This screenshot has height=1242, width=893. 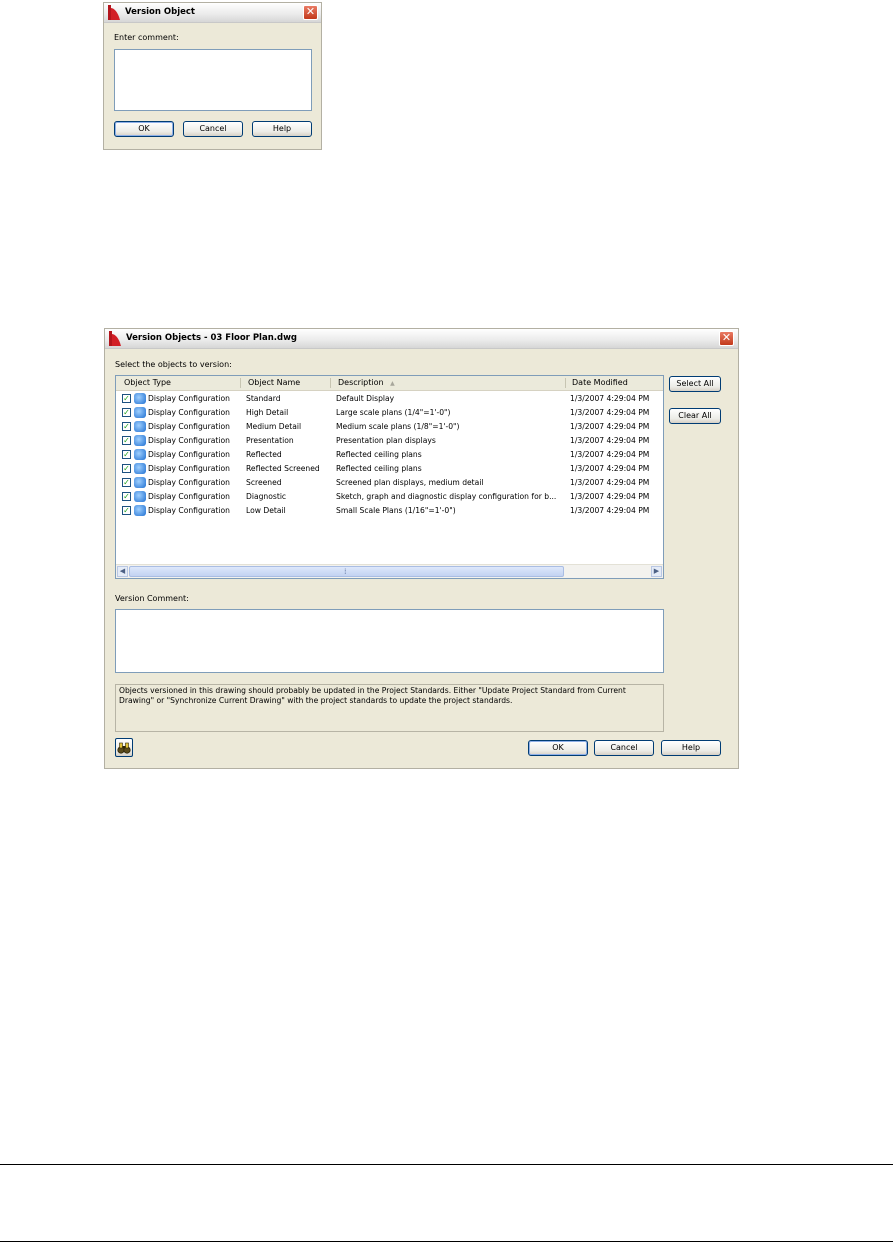 What do you see at coordinates (266, 496) in the screenshot?
I see `cell-object-name: Diagnostic` at bounding box center [266, 496].